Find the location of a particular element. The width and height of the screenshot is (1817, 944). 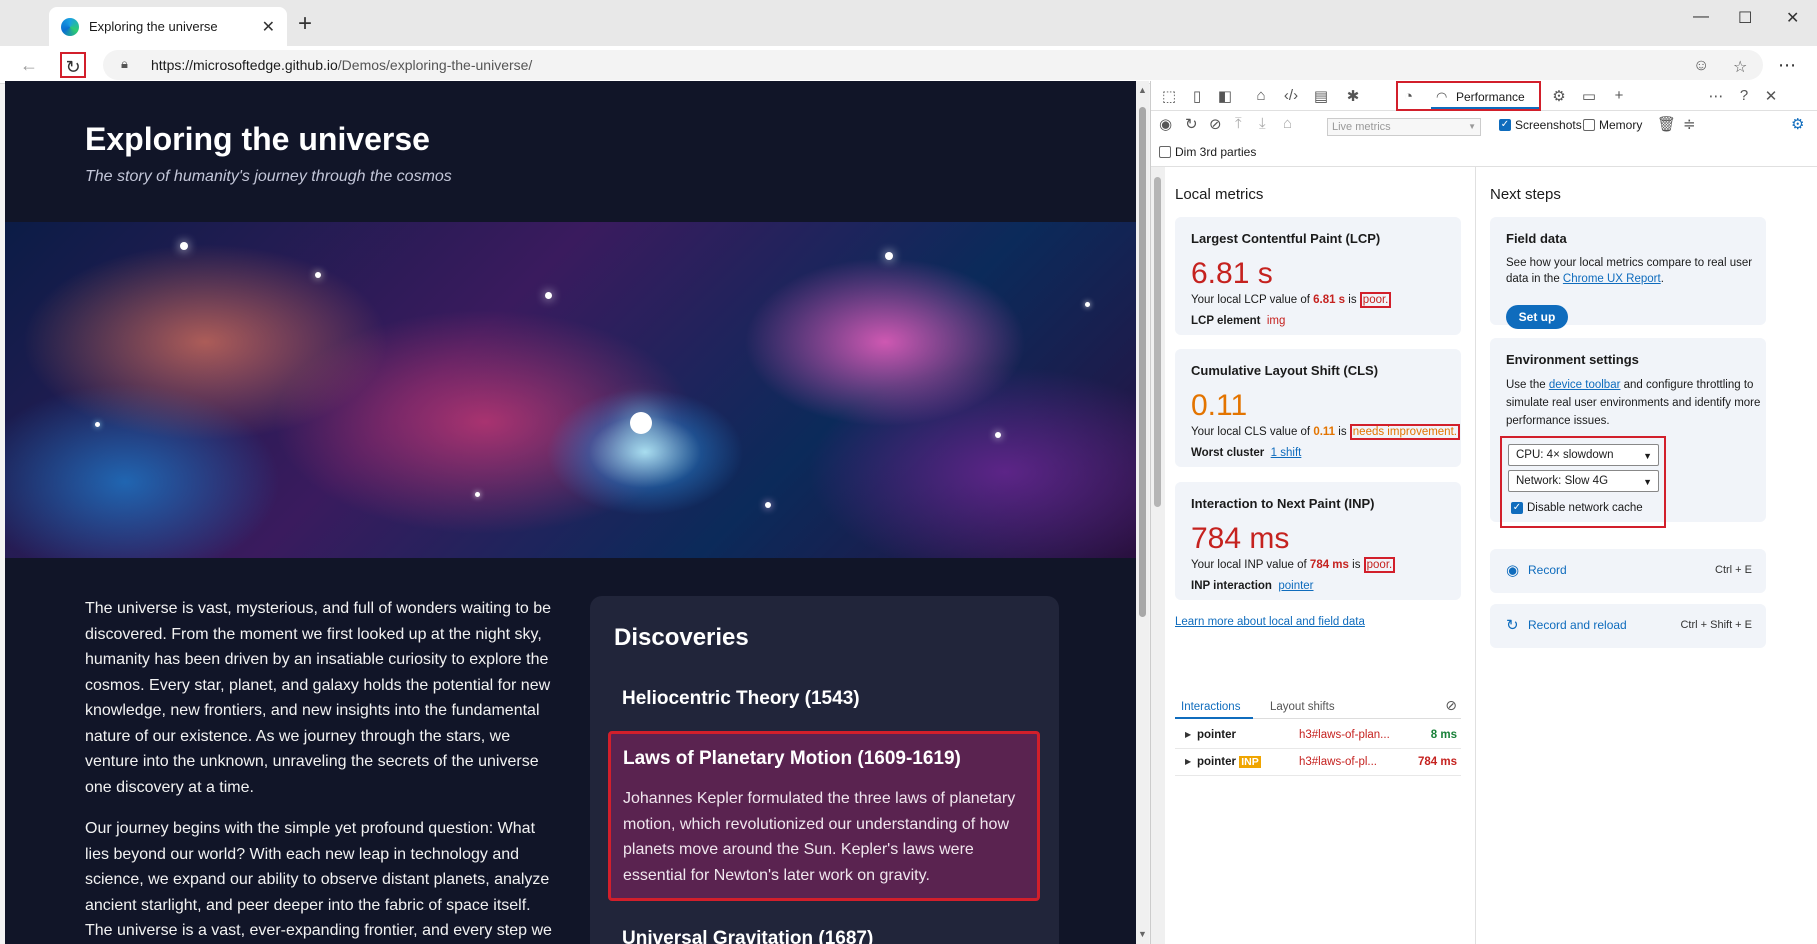

page-scrollbar: ▲ ▼ is located at coordinates (1142, 512).